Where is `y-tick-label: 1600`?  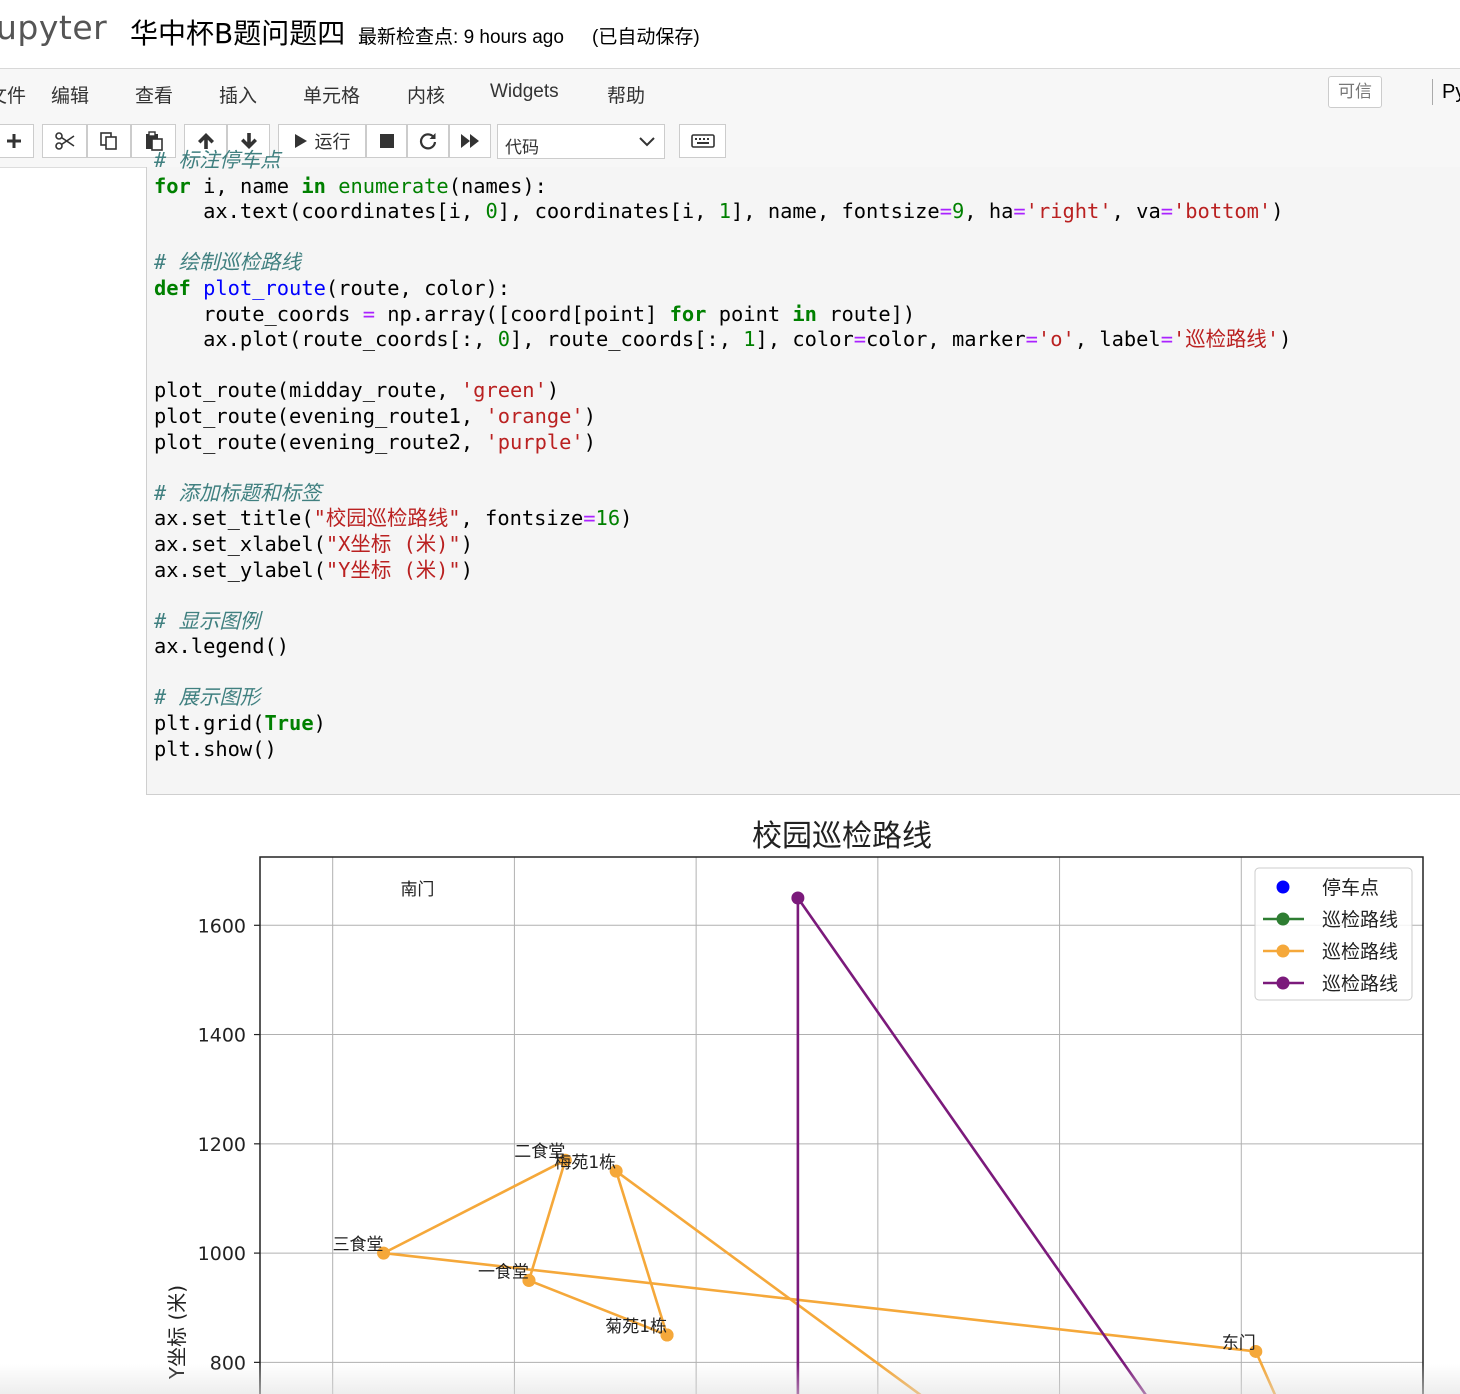
y-tick-label: 1600 is located at coordinates (222, 926).